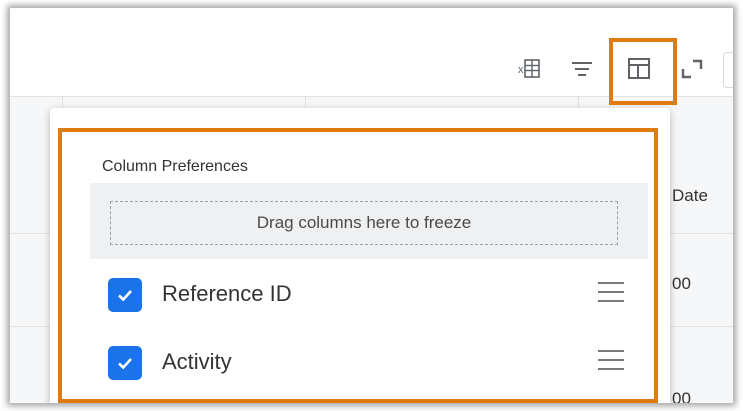 The image size is (743, 411). Describe the element at coordinates (582, 69) in the screenshot. I see `filter-icon` at that location.